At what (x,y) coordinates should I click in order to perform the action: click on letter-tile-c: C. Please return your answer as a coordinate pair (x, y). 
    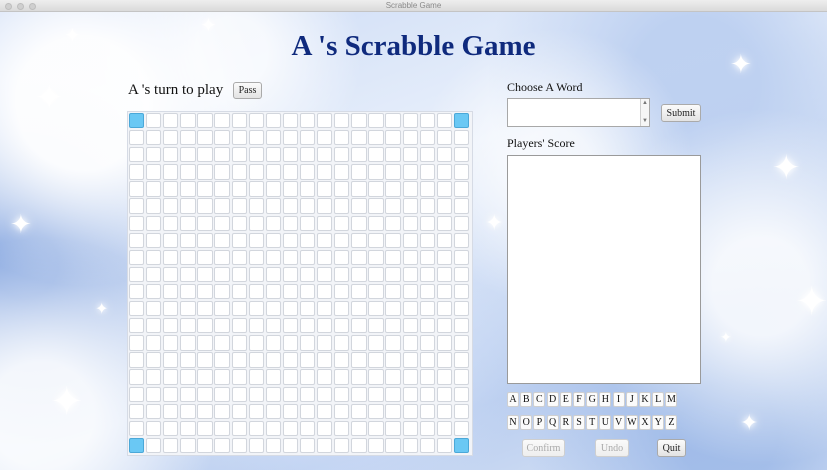
    Looking at the image, I should click on (539, 399).